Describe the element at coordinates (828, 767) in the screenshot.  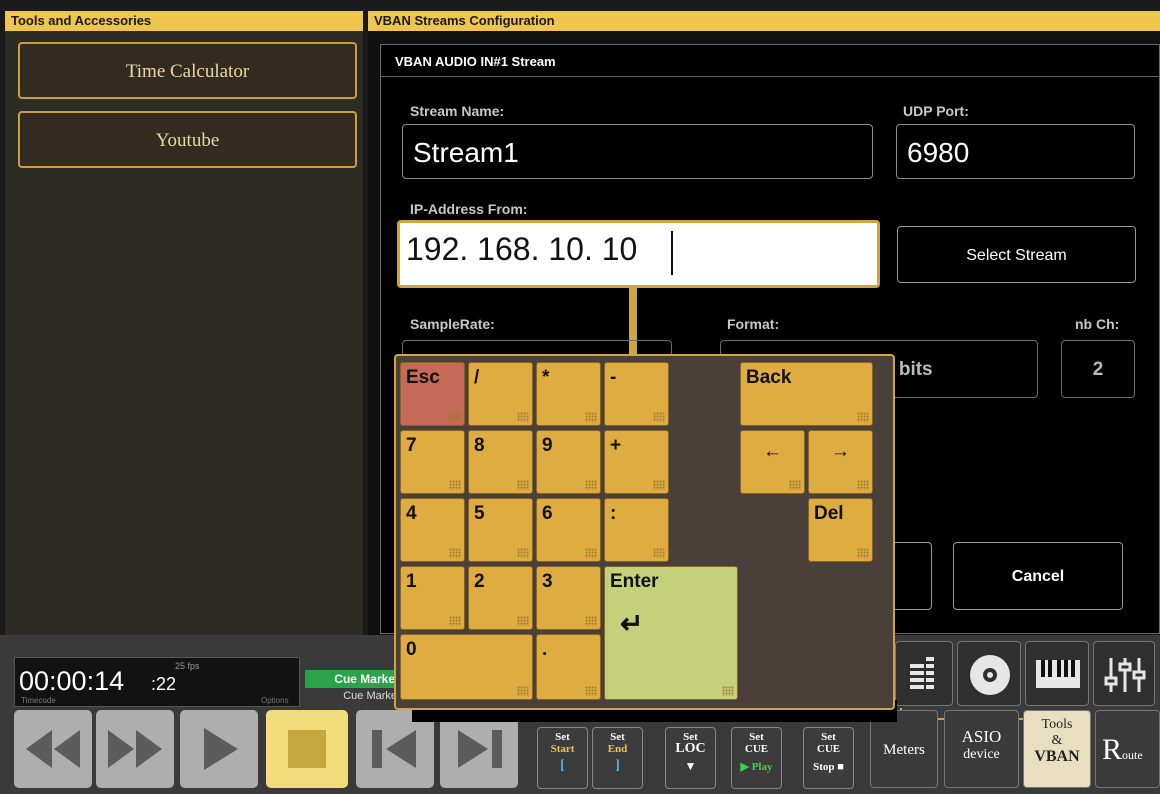
I see `set-cue-stop-l3: Stop ■` at that location.